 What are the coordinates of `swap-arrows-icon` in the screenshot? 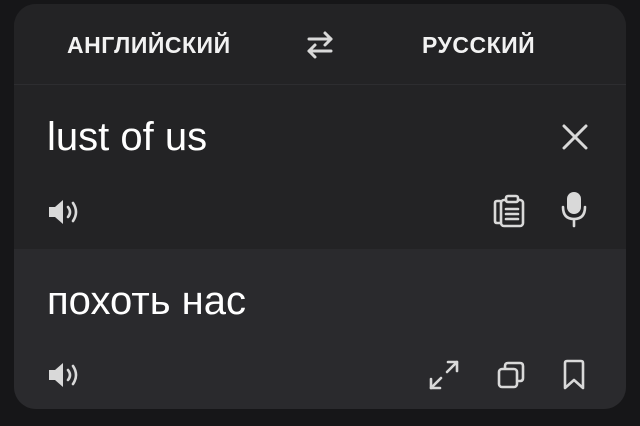 It's located at (320, 45).